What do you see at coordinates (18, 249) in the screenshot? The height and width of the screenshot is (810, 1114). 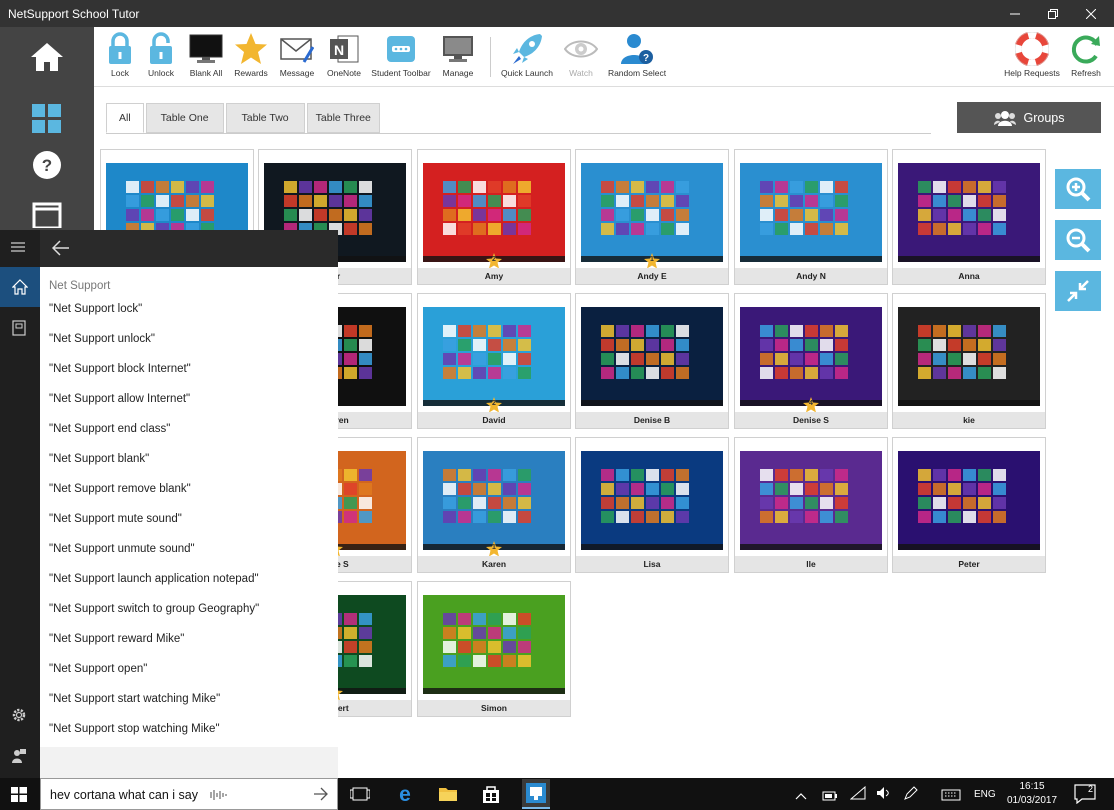 I see `hamburger-menu-button` at bounding box center [18, 249].